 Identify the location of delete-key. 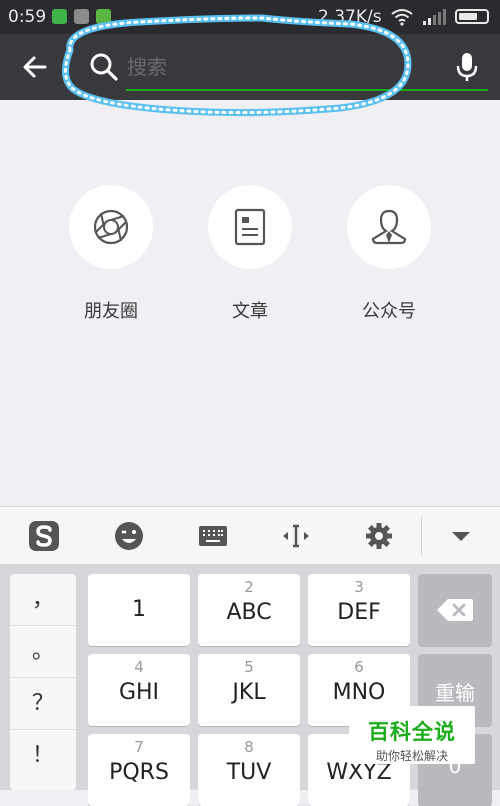
(455, 610).